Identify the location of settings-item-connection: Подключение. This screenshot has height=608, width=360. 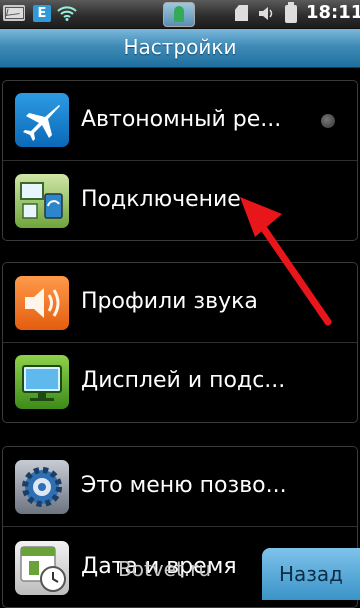
(180, 200).